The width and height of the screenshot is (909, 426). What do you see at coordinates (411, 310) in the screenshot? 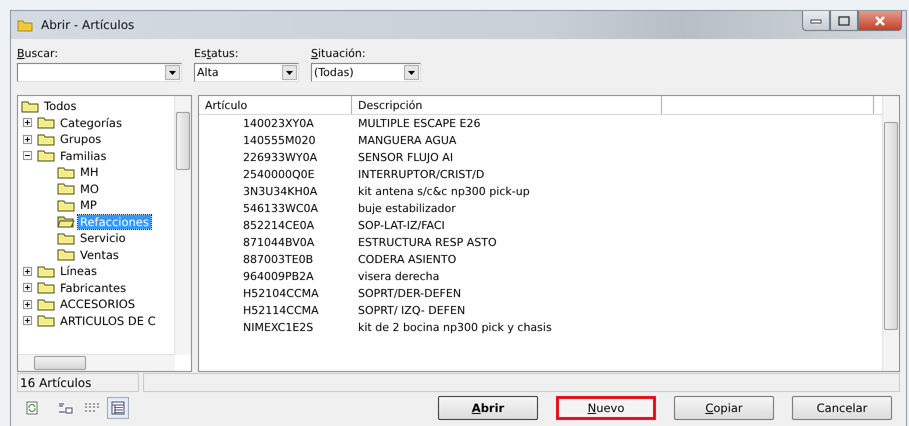
I see `table-cell-text: SOPRT/ IZQ- DEFEN` at bounding box center [411, 310].